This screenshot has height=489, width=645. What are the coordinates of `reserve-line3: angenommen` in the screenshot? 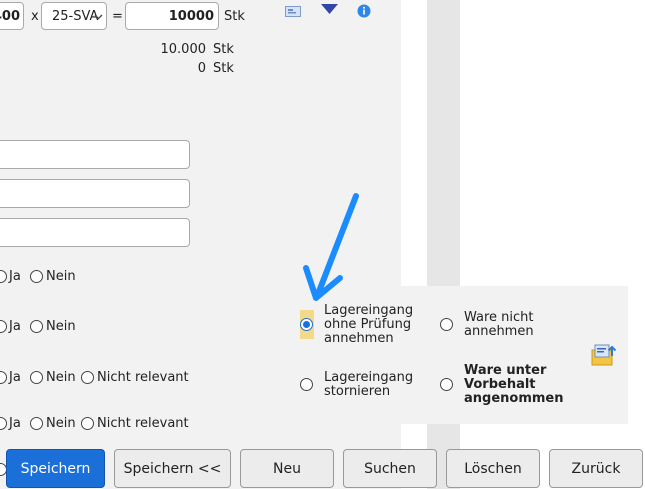 It's located at (514, 398).